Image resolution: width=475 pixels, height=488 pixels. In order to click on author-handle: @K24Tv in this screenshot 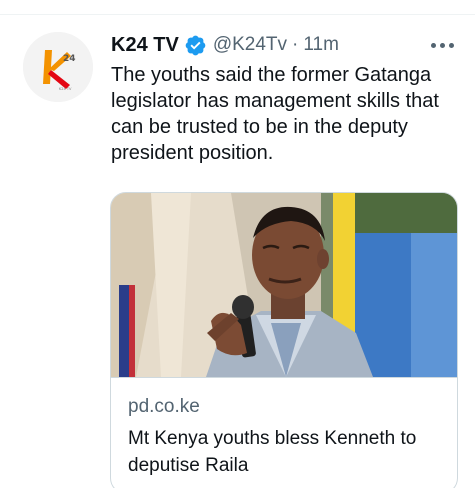, I will do `click(250, 45)`.